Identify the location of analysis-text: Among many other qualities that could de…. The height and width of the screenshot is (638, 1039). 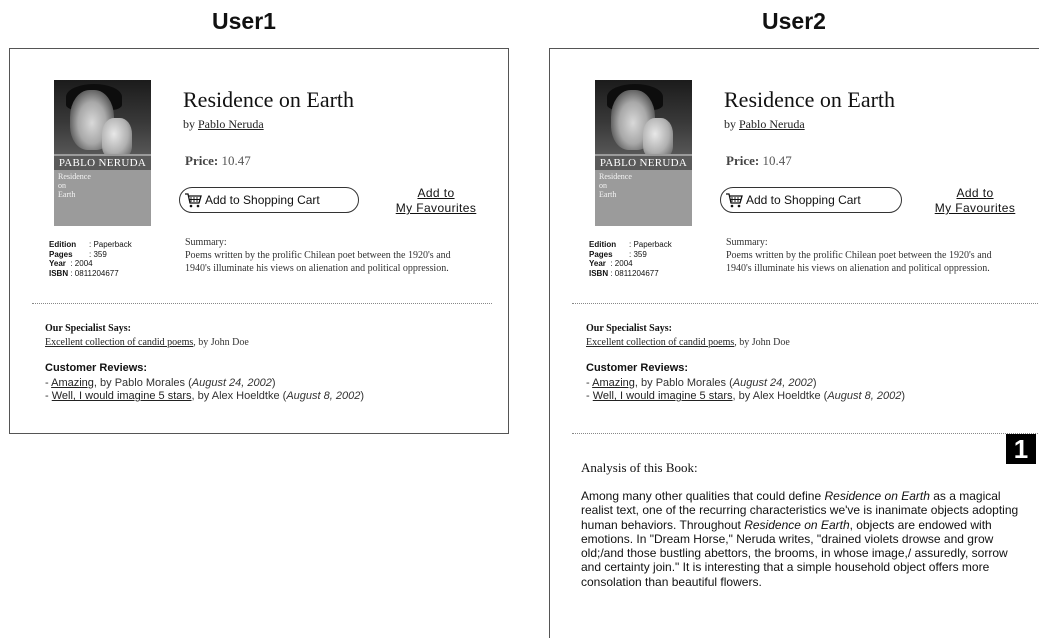
(806, 539).